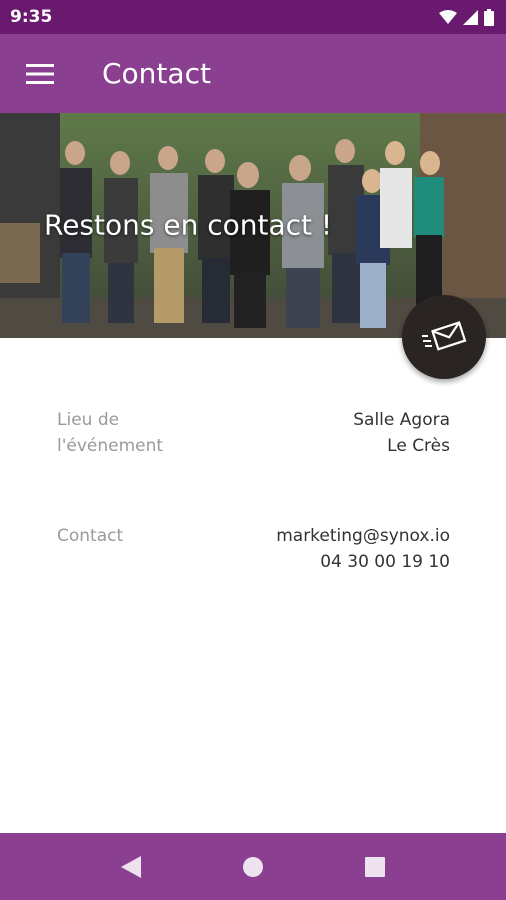  I want to click on nav-recents-button, so click(375, 867).